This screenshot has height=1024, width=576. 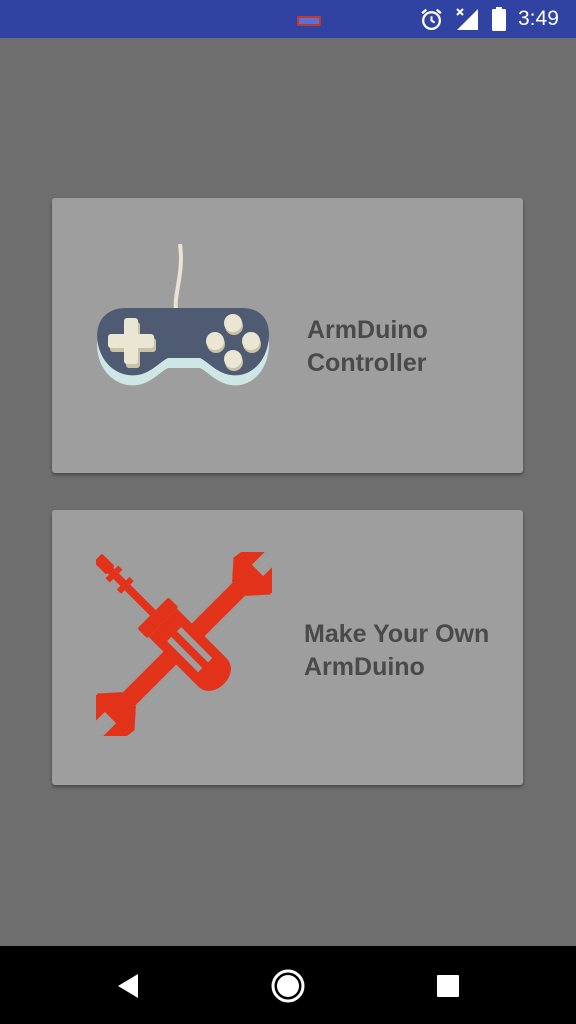 I want to click on armduino-controller-label: ArmDuino Controller, so click(x=367, y=346).